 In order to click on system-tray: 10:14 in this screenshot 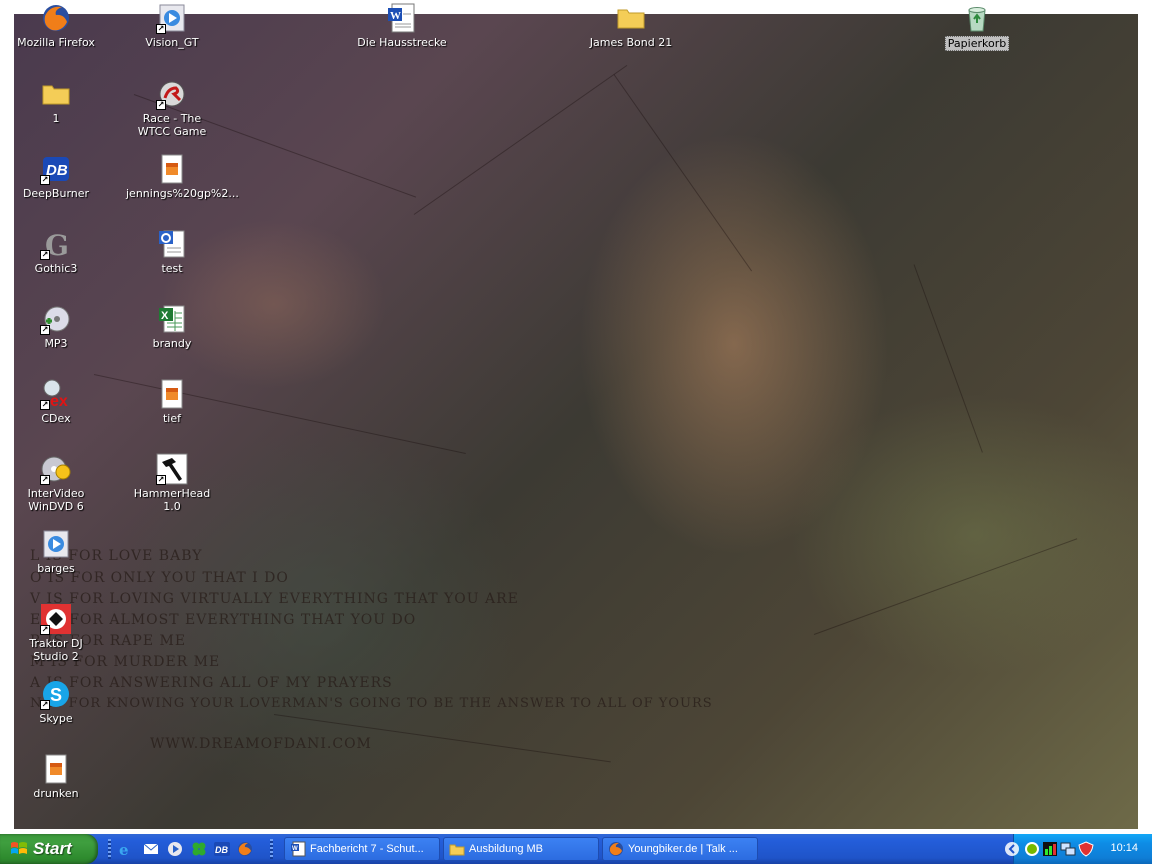, I will do `click(1078, 849)`.